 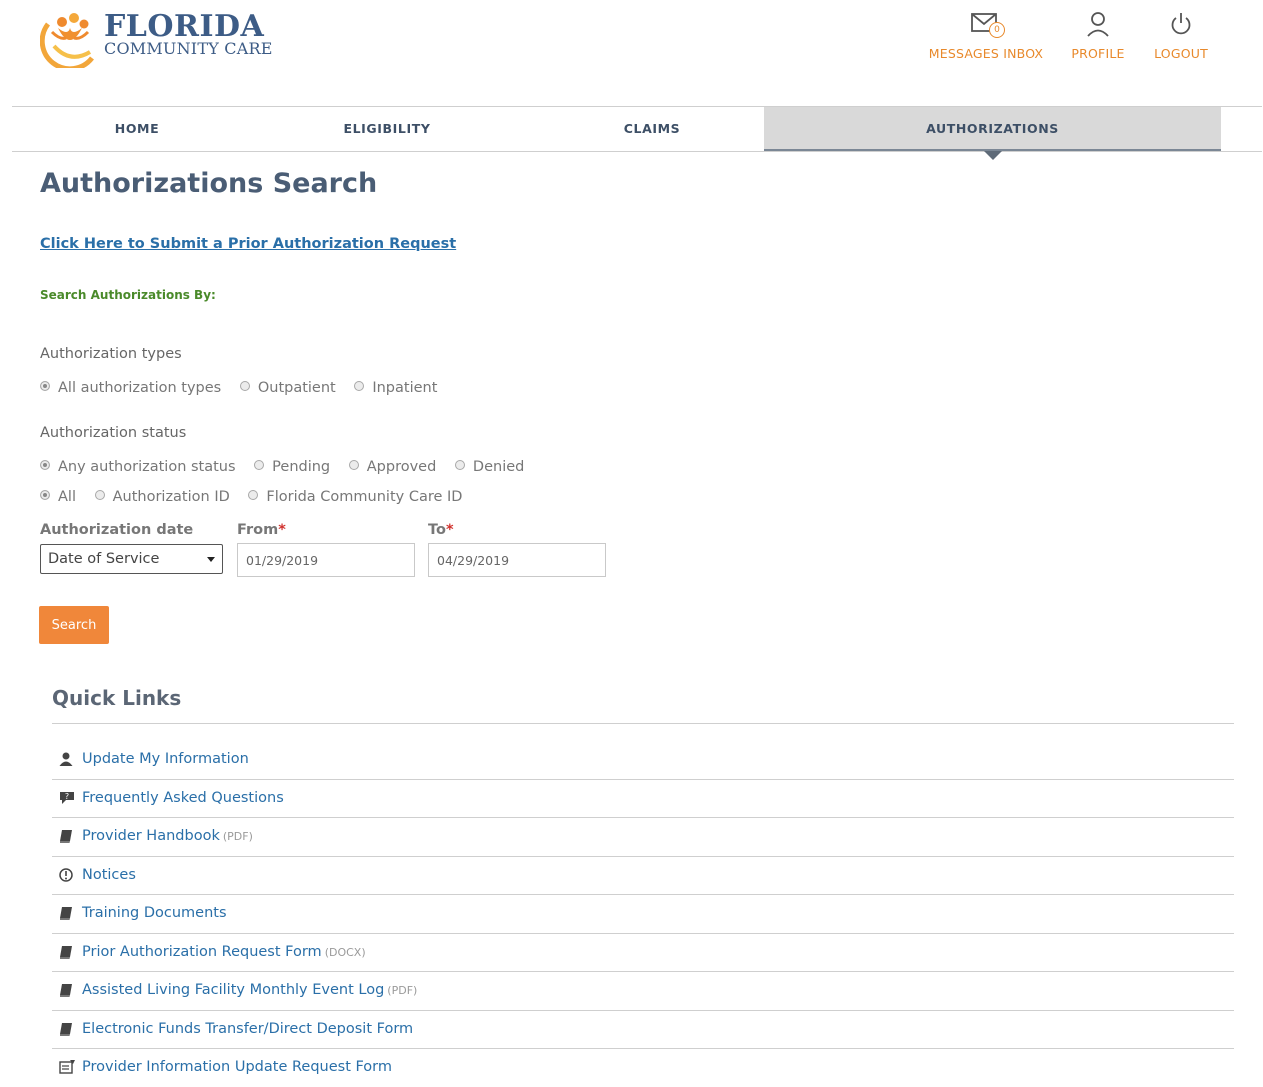 What do you see at coordinates (301, 467) in the screenshot?
I see `radio-label: Pending` at bounding box center [301, 467].